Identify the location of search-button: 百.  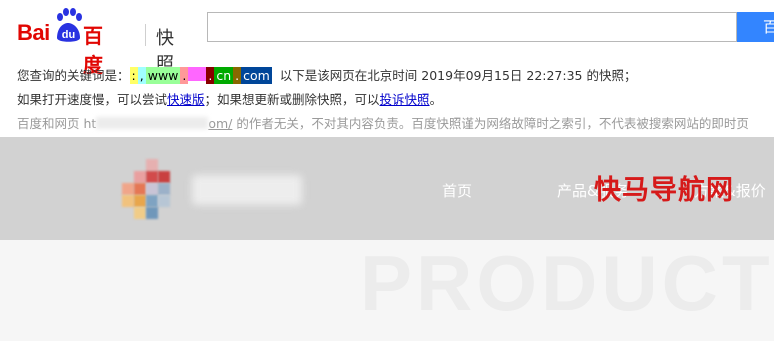
(755, 27).